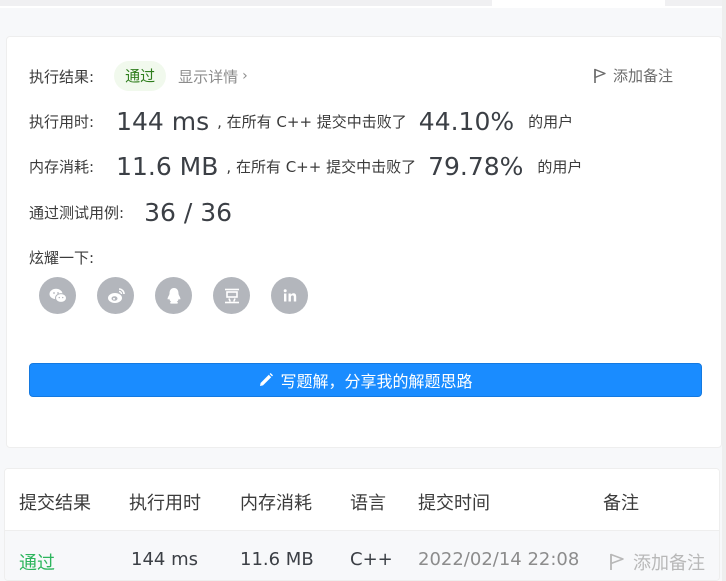  Describe the element at coordinates (371, 559) in the screenshot. I see `row-language: C++` at that location.